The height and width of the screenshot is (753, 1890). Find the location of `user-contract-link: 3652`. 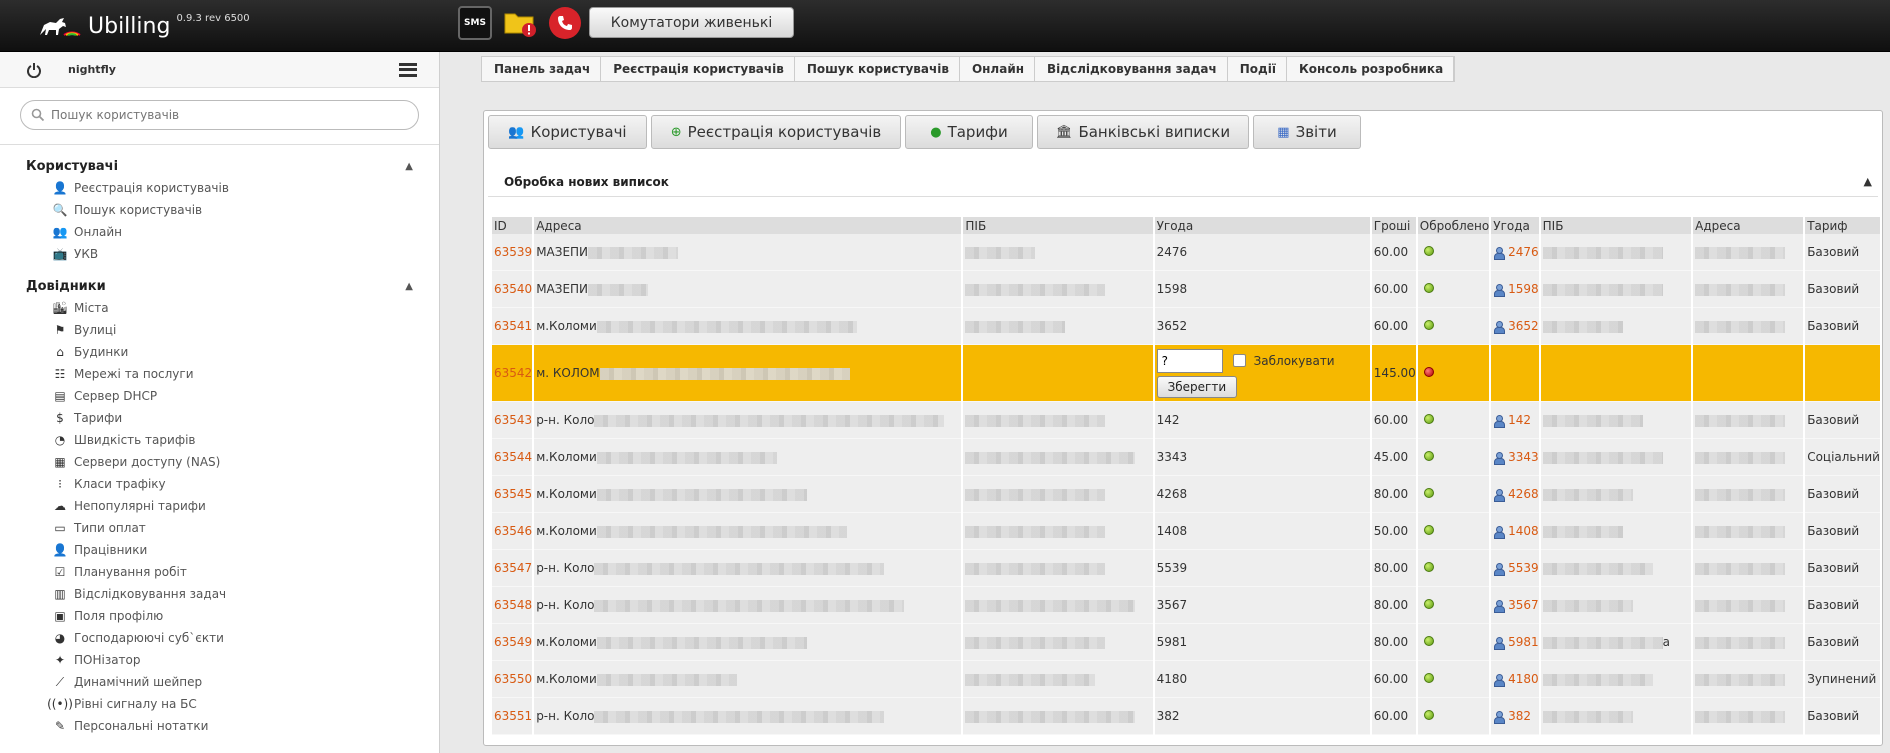

user-contract-link: 3652 is located at coordinates (1523, 326).